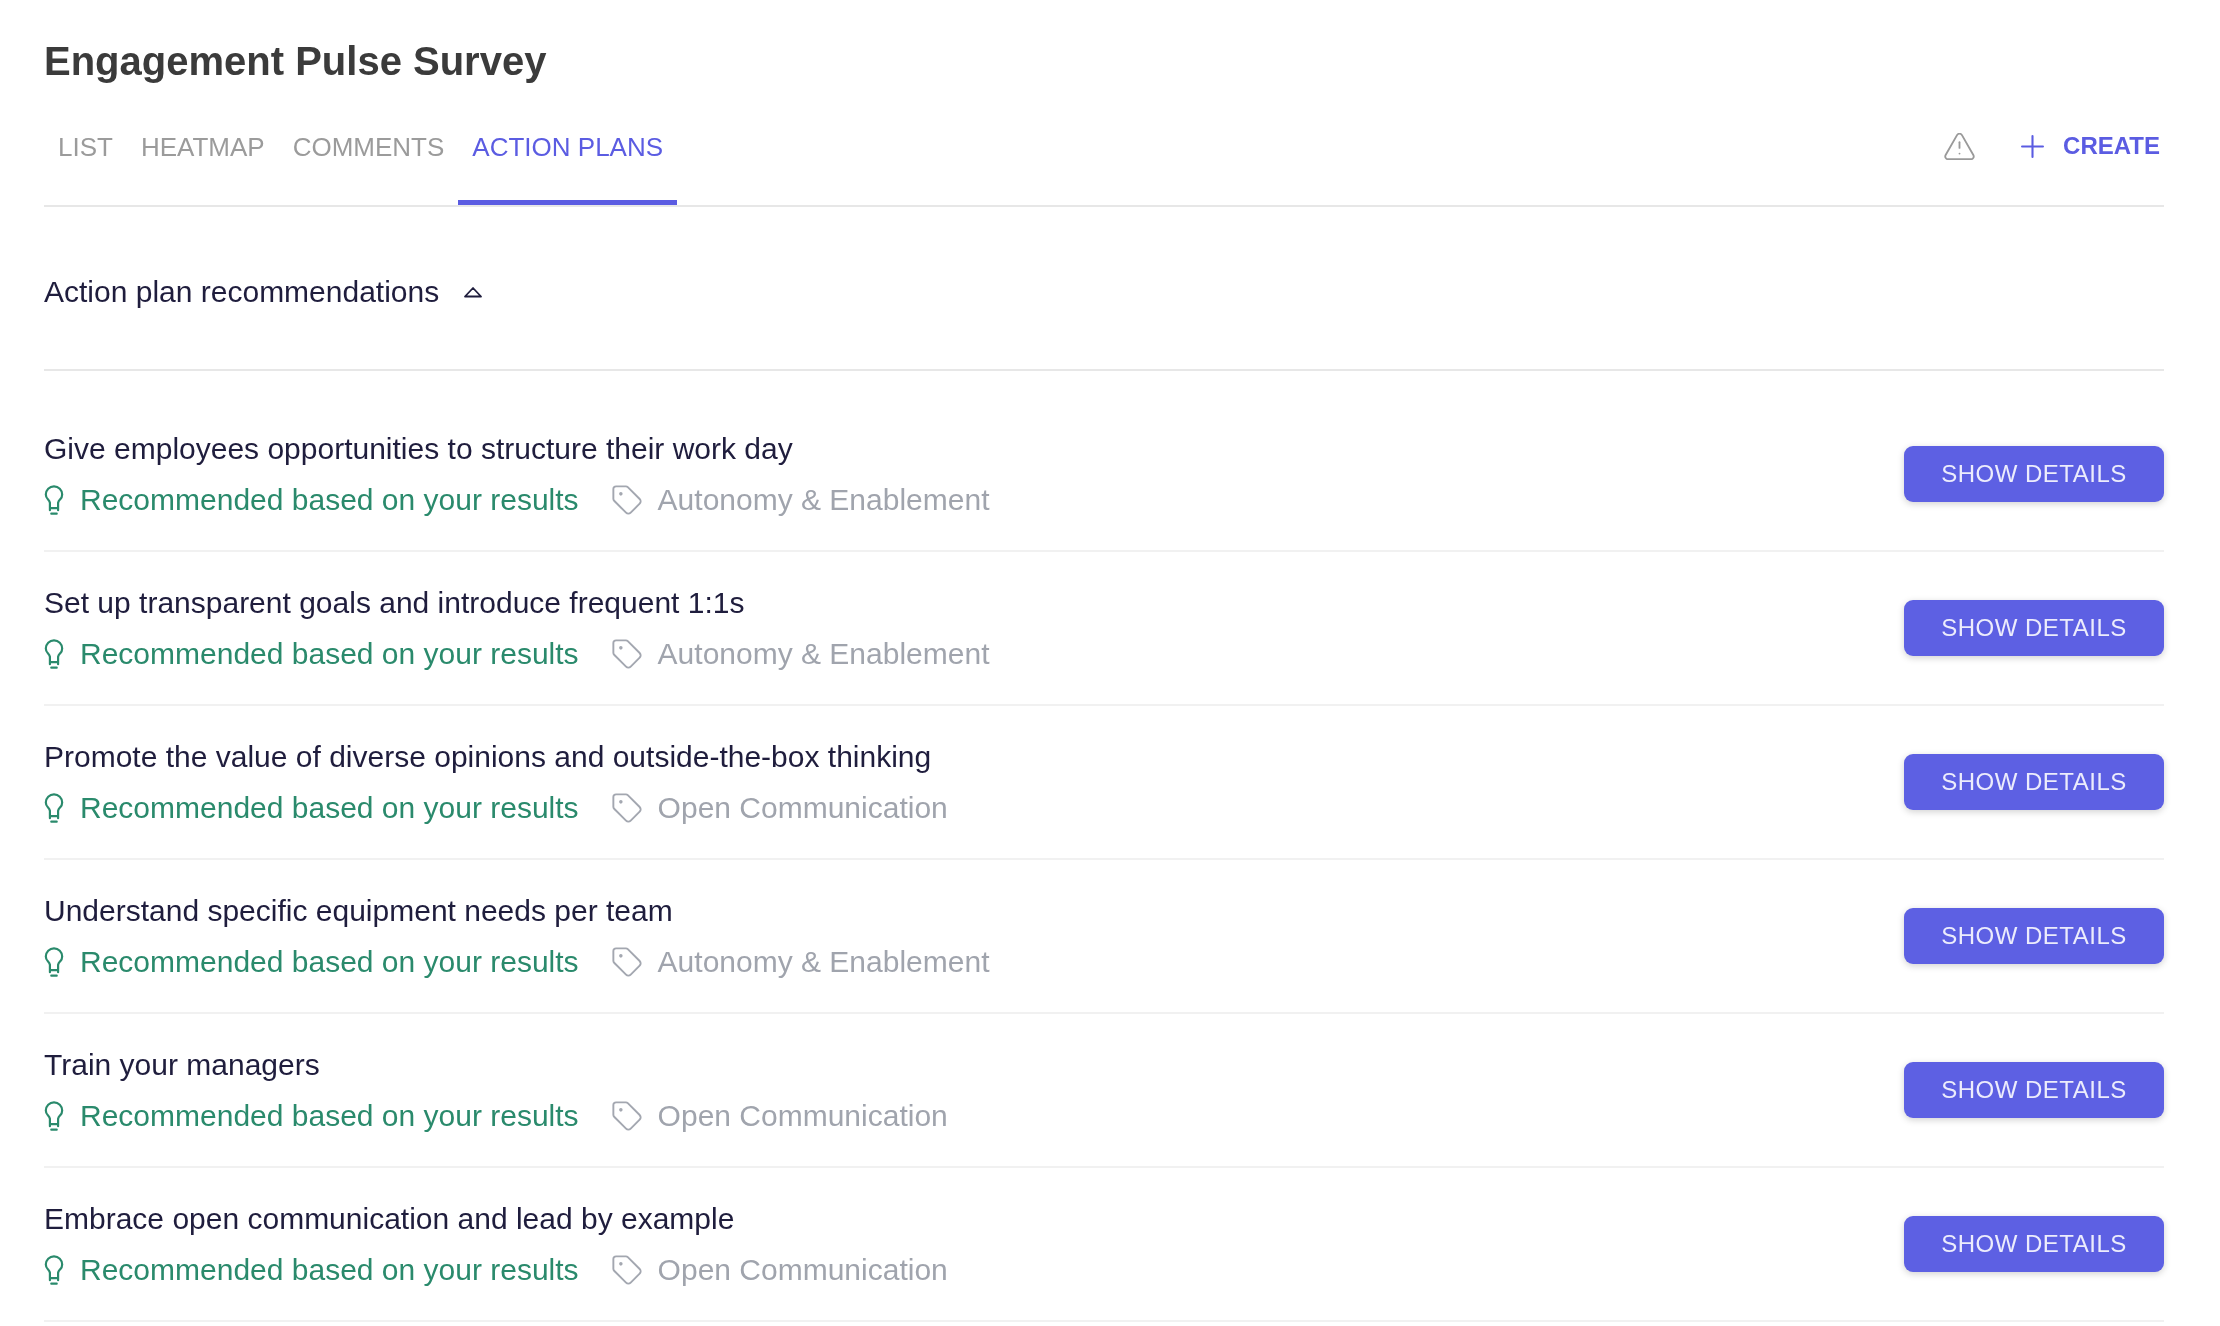 This screenshot has width=2220, height=1326. What do you see at coordinates (389, 1218) in the screenshot?
I see `action-plan-title: Embrace open communication and lead by example` at bounding box center [389, 1218].